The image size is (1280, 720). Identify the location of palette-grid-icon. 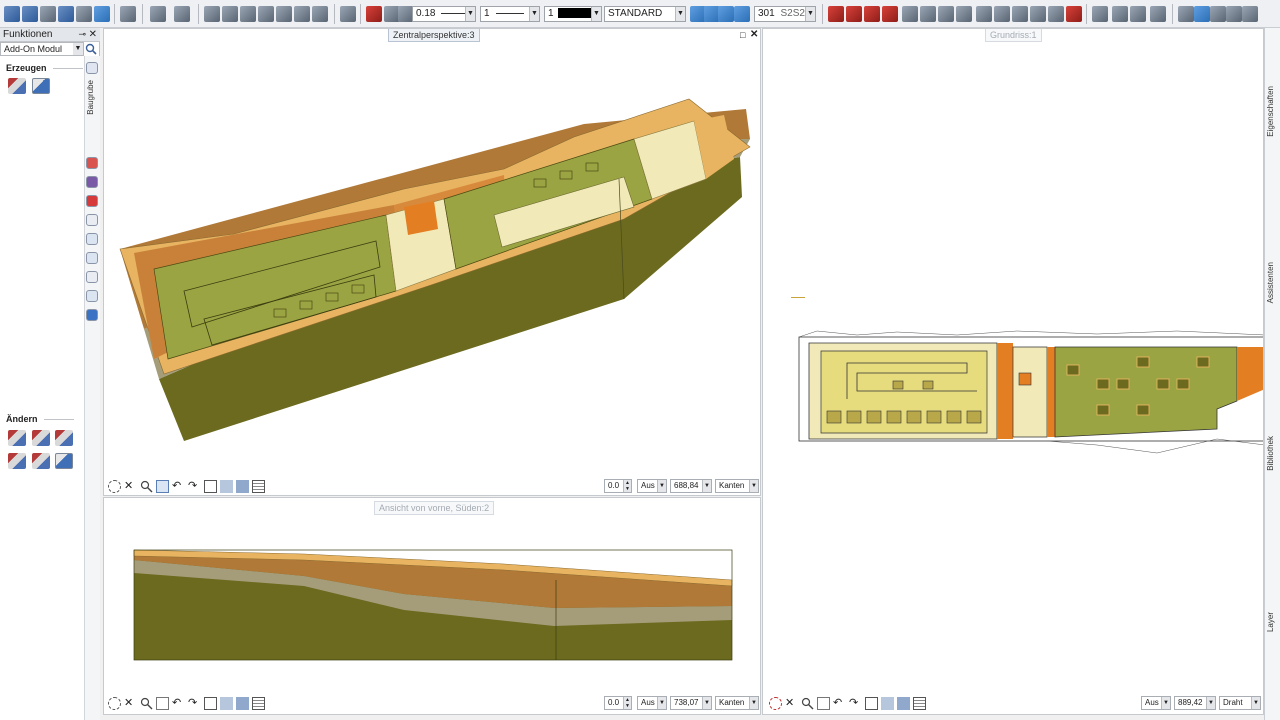
(92, 296).